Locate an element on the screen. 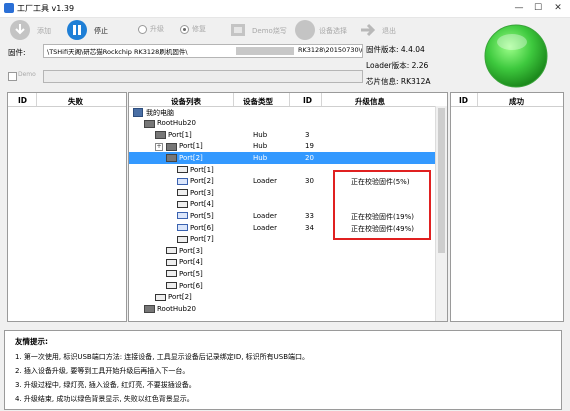 Image resolution: width=570 pixels, height=411 pixels. loader-version: Loader版本: 2.26 is located at coordinates (397, 65).